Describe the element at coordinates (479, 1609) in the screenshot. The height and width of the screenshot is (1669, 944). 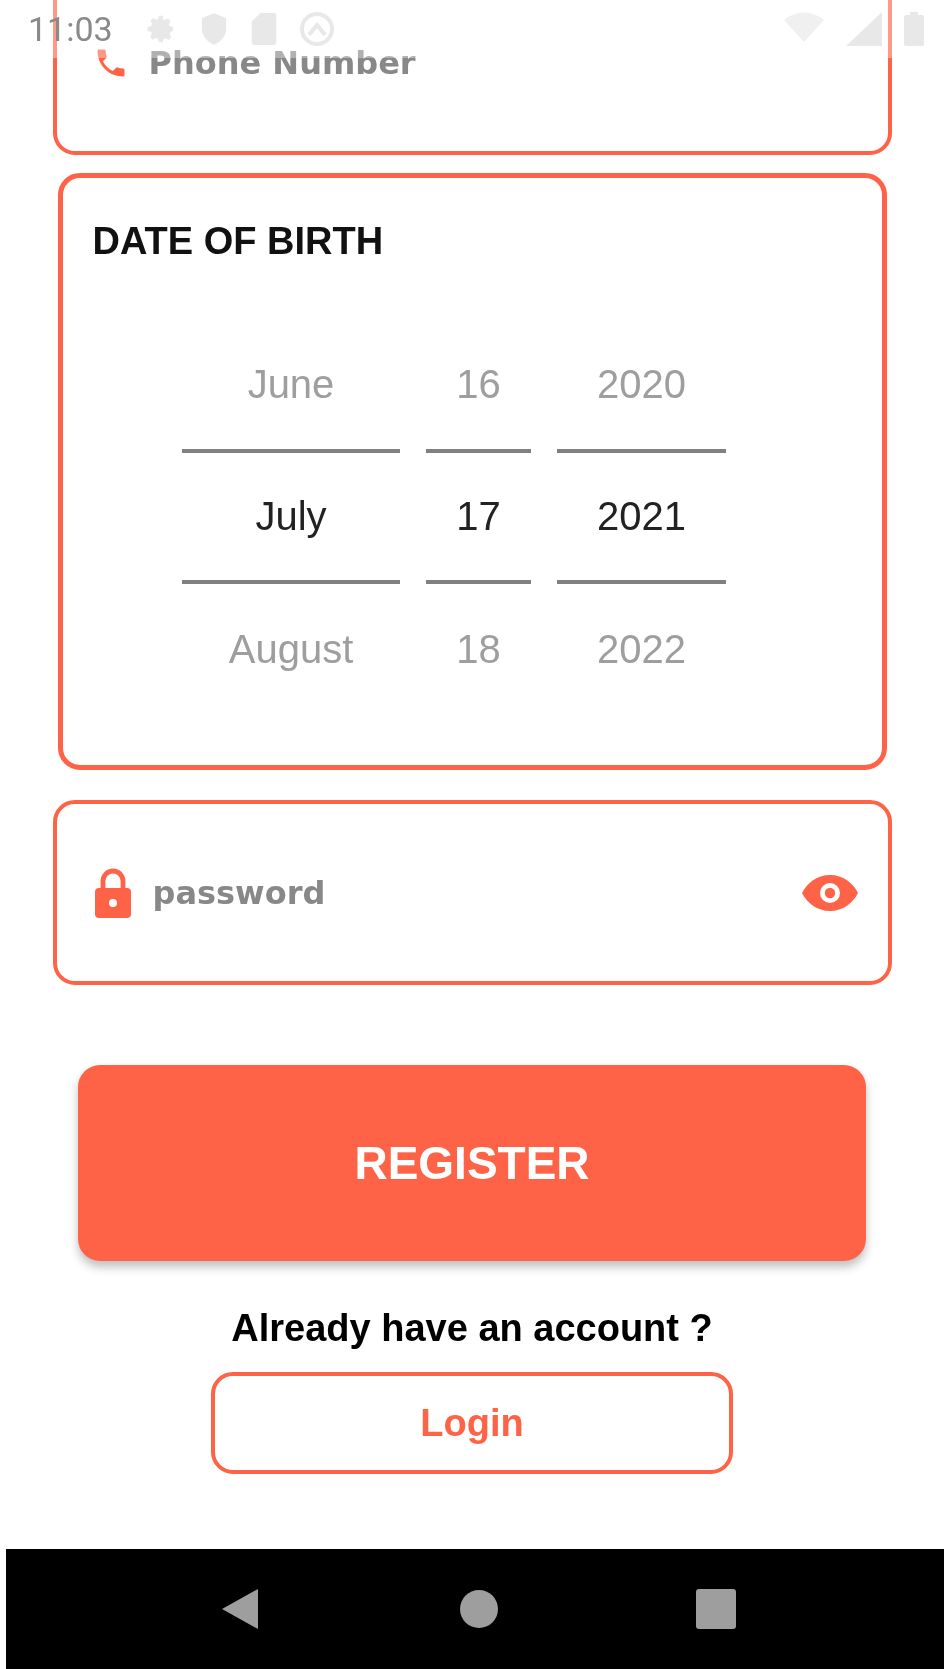
I see `home-icon` at that location.